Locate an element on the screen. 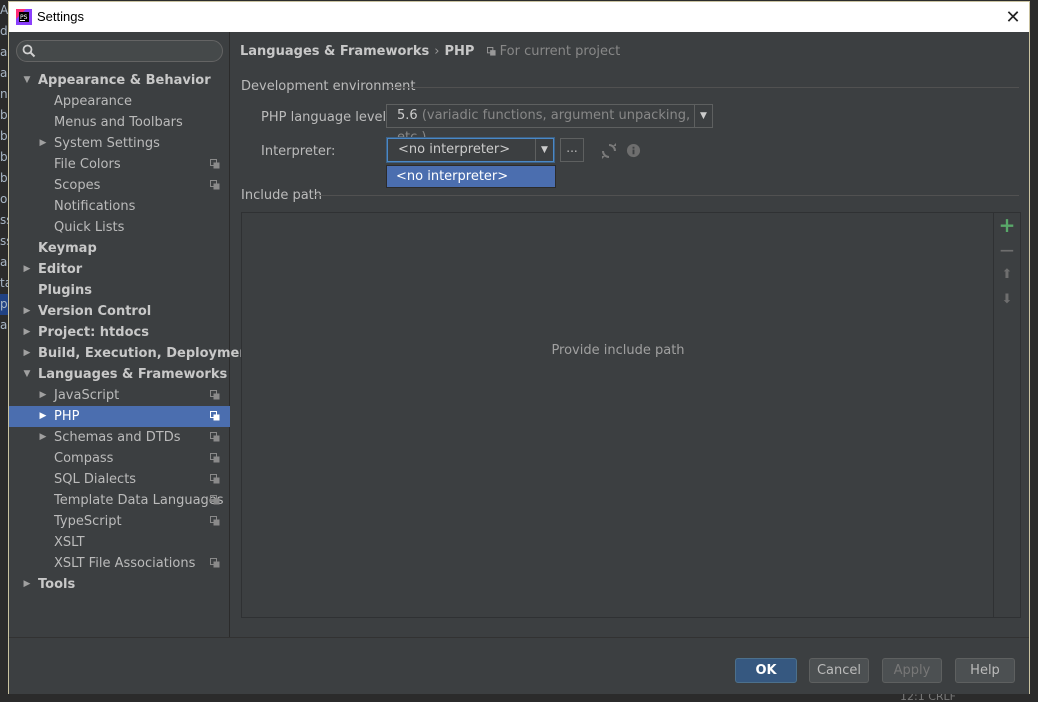  sidebar-item-label: Tools is located at coordinates (57, 584).